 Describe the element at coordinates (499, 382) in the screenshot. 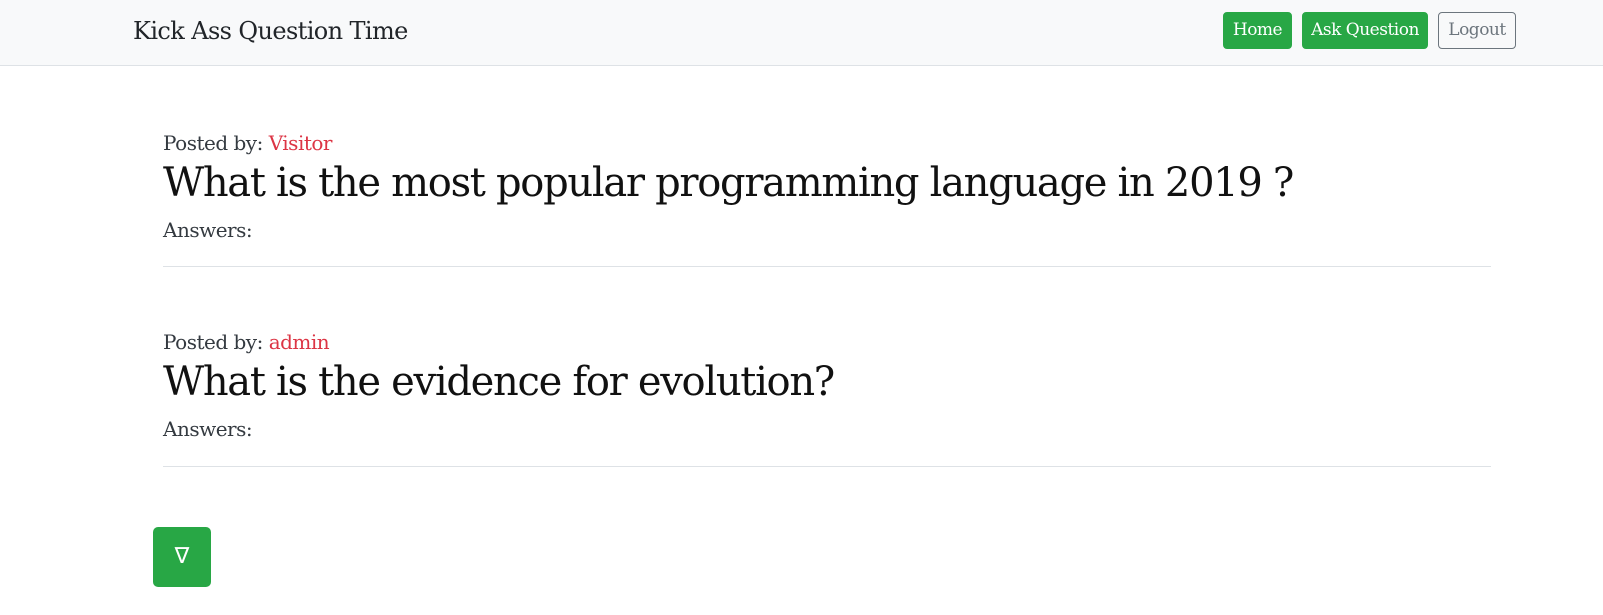

I see `question-title: What is the evidence for evolution?` at that location.